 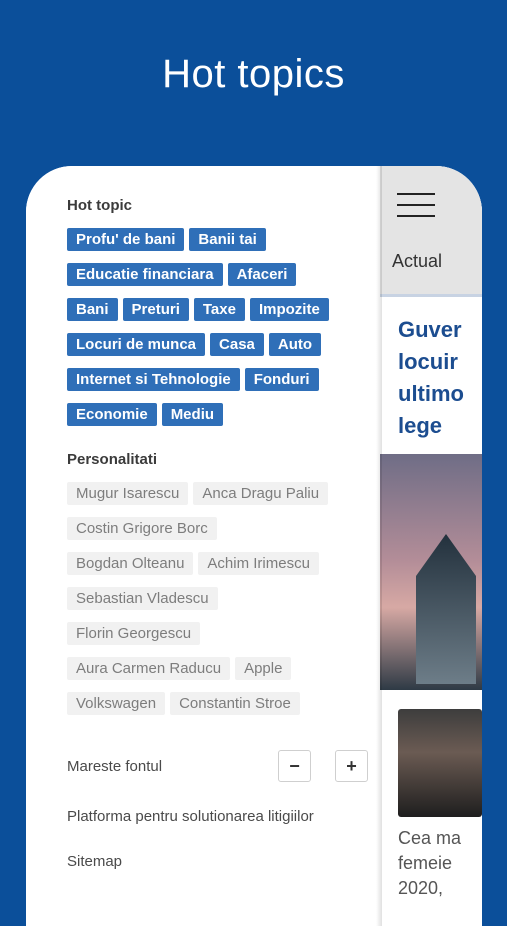 What do you see at coordinates (115, 766) in the screenshot?
I see `font-size-label: Mareste fontul` at bounding box center [115, 766].